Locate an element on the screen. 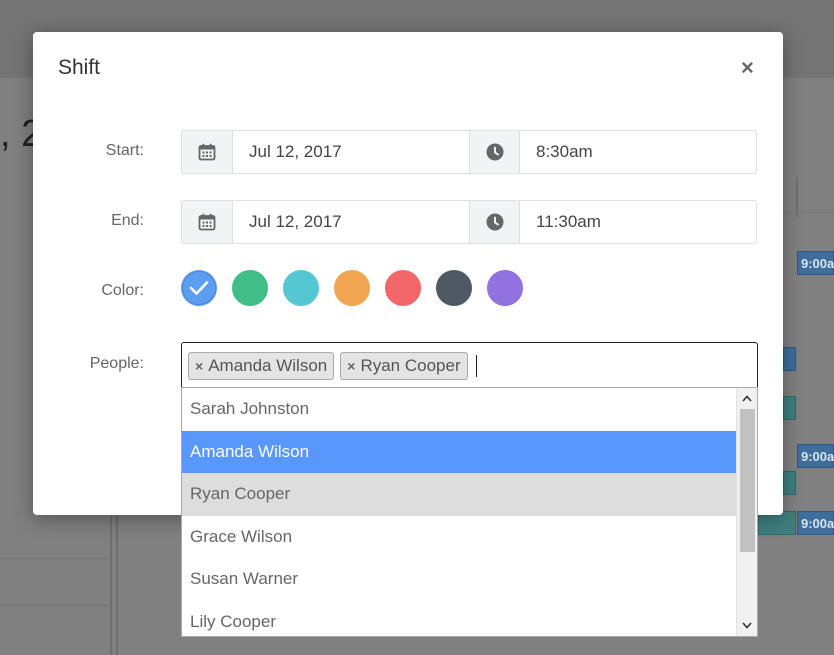 The image size is (834, 655). scroll-up-icon is located at coordinates (747, 398).